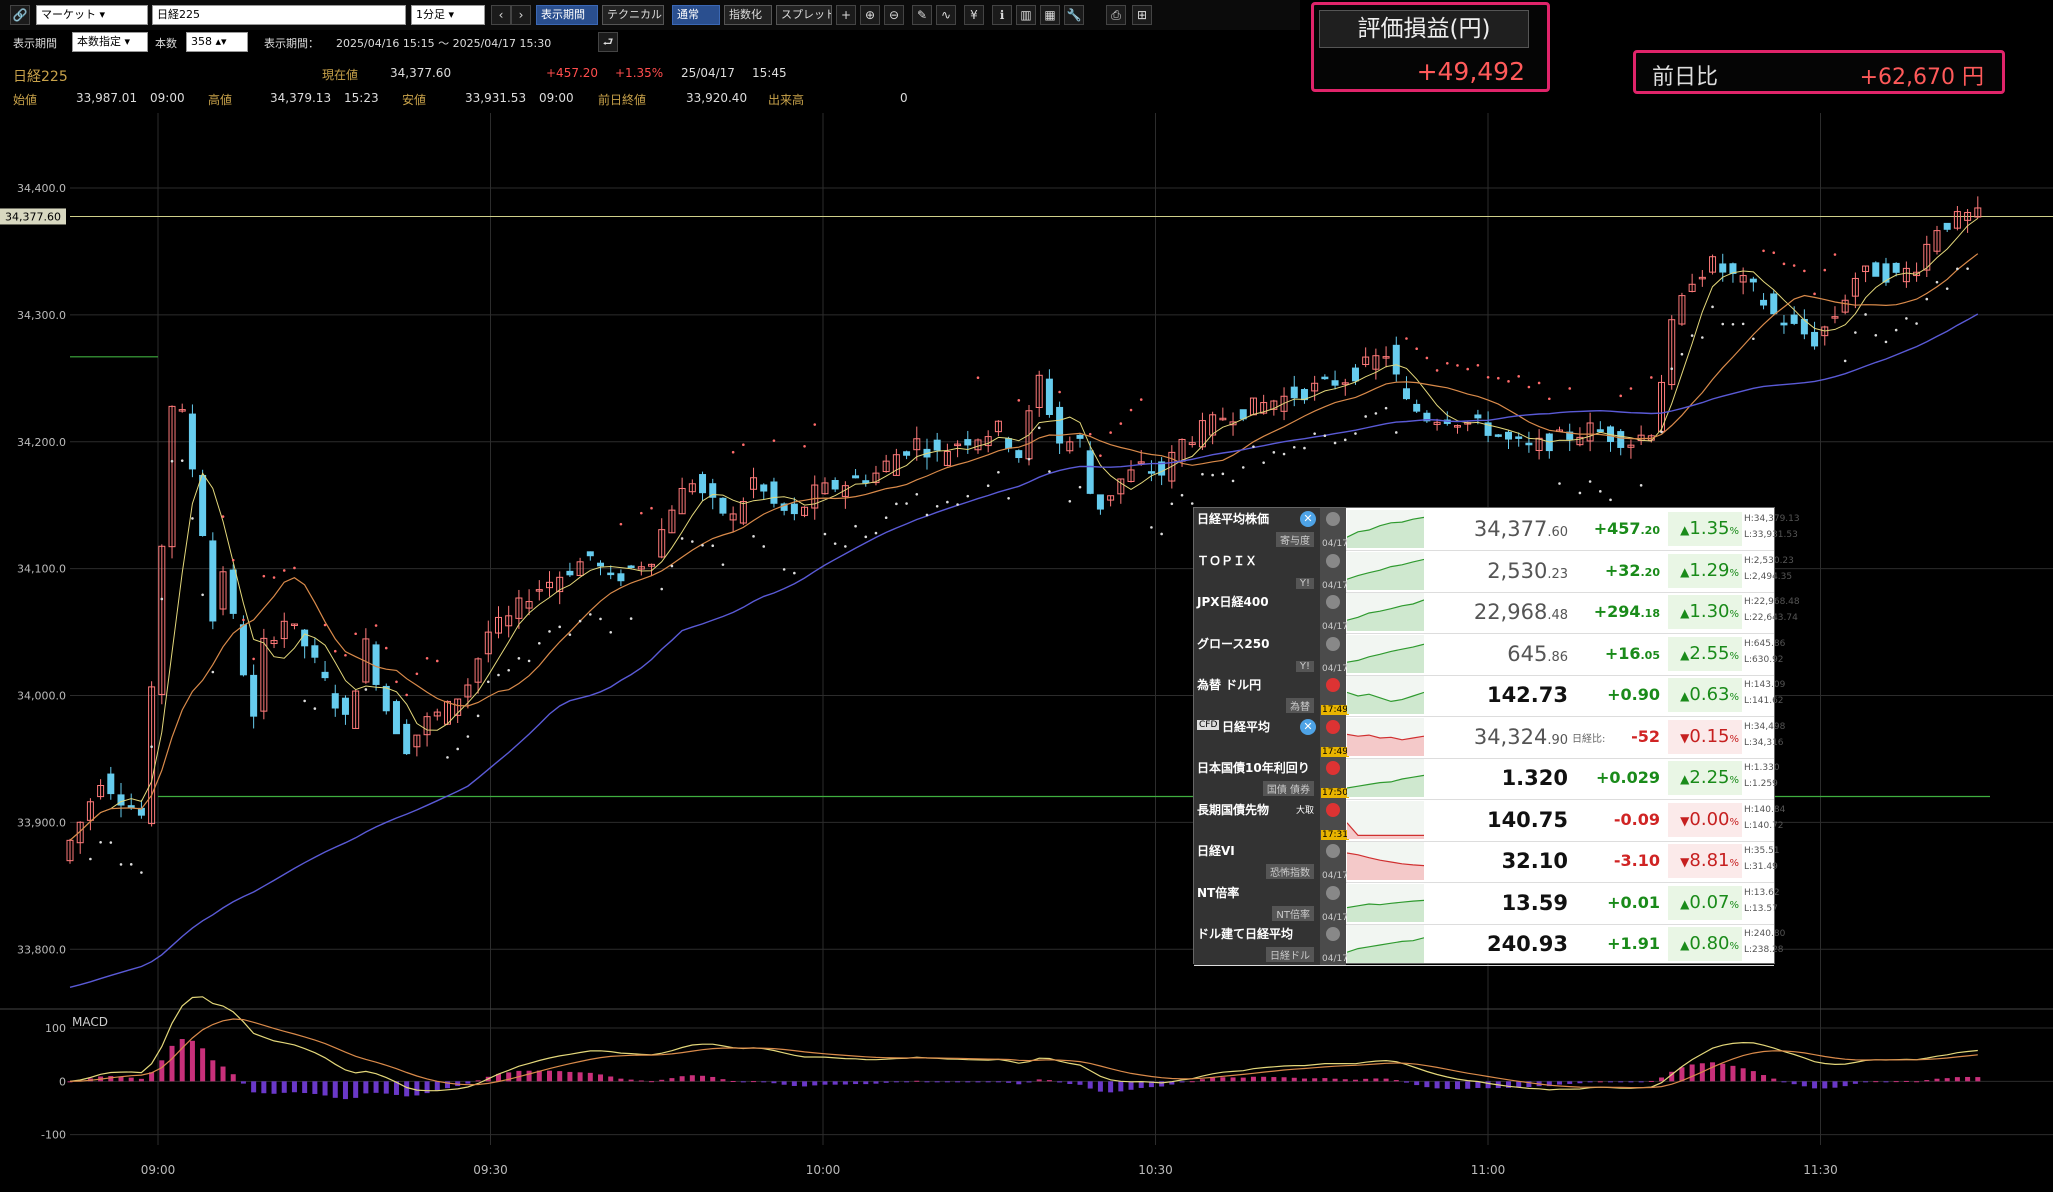 The width and height of the screenshot is (2053, 1192). I want to click on bars-icon: ▥, so click(1026, 15).